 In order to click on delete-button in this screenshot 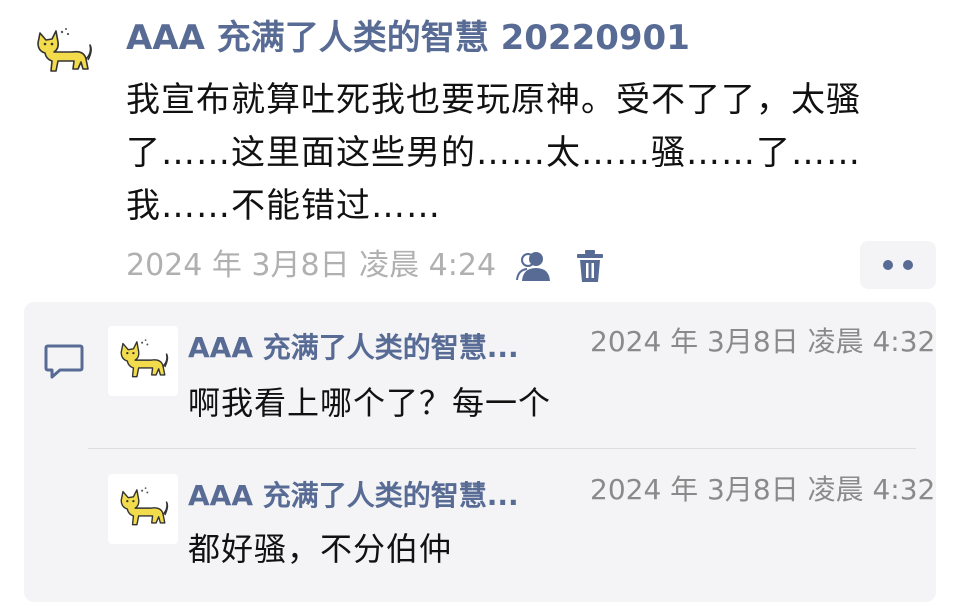, I will do `click(590, 266)`.